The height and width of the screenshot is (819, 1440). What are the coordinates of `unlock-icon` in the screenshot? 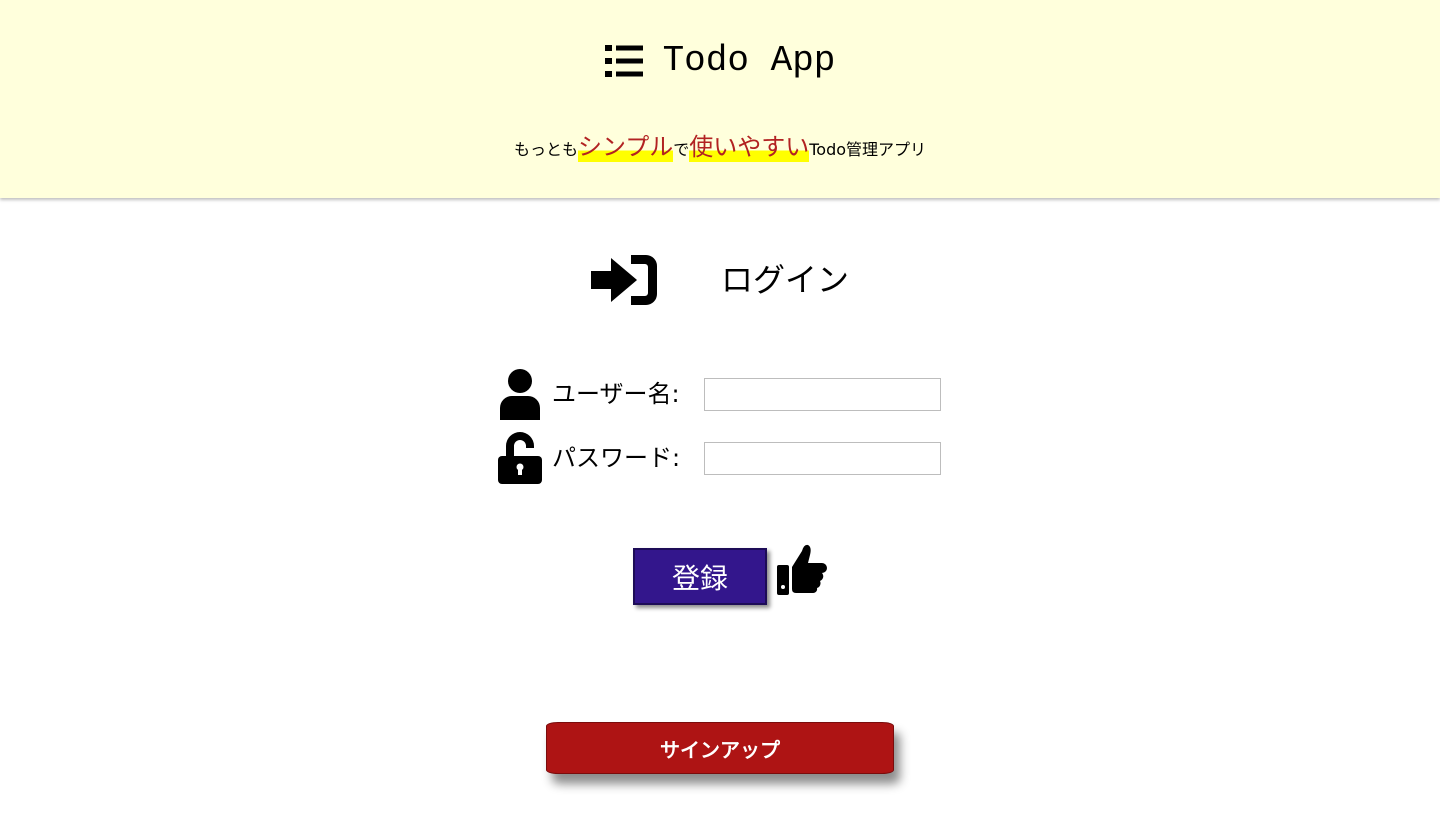 It's located at (520, 458).